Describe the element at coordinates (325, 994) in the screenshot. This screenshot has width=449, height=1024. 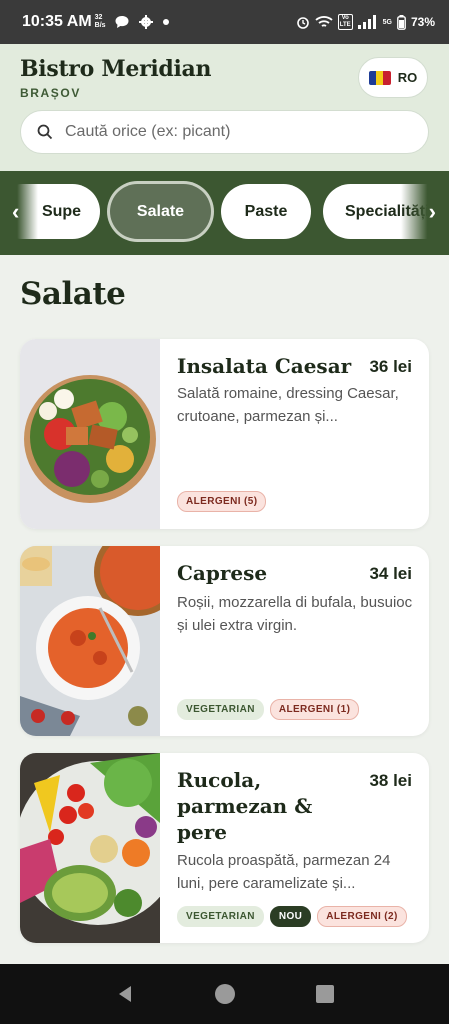
I see `recents-icon` at that location.